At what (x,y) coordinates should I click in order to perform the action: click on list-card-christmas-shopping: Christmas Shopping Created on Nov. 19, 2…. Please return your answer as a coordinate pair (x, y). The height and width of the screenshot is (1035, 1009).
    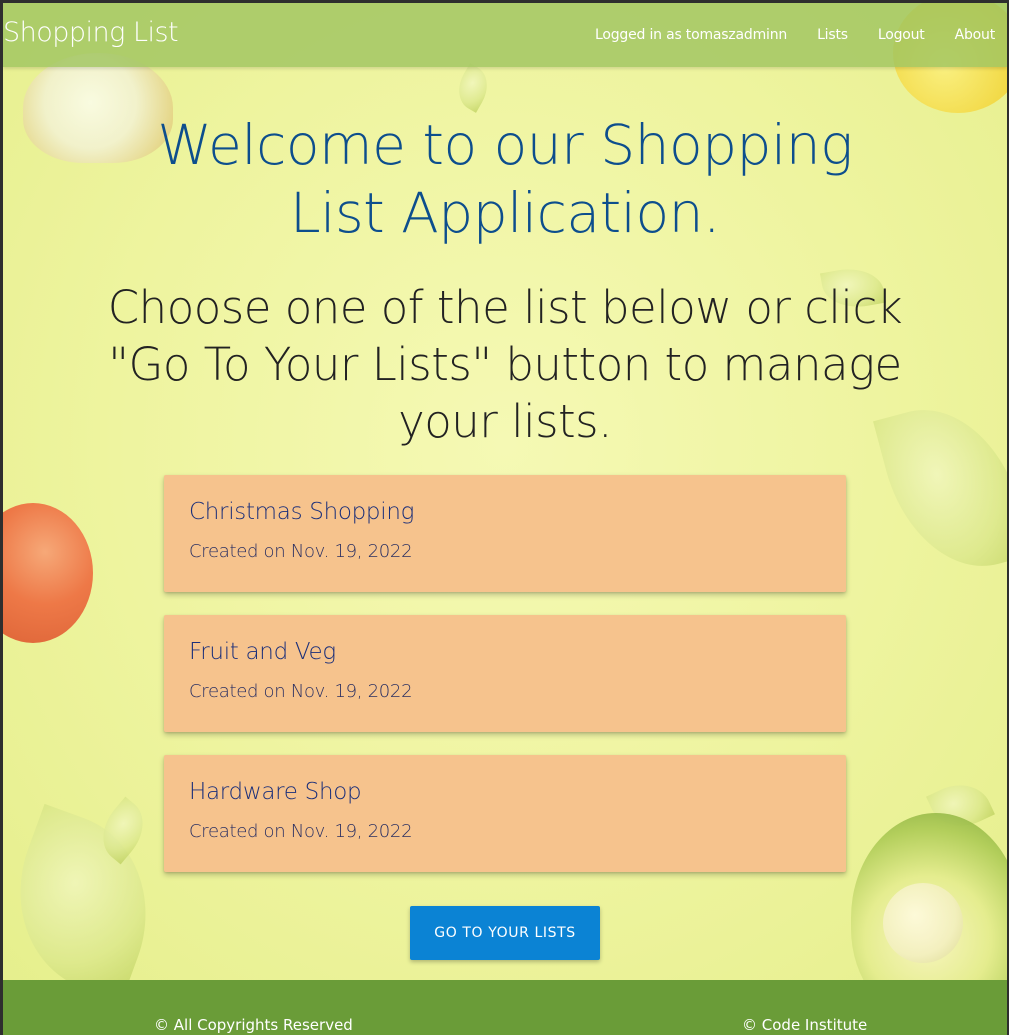
    Looking at the image, I should click on (505, 533).